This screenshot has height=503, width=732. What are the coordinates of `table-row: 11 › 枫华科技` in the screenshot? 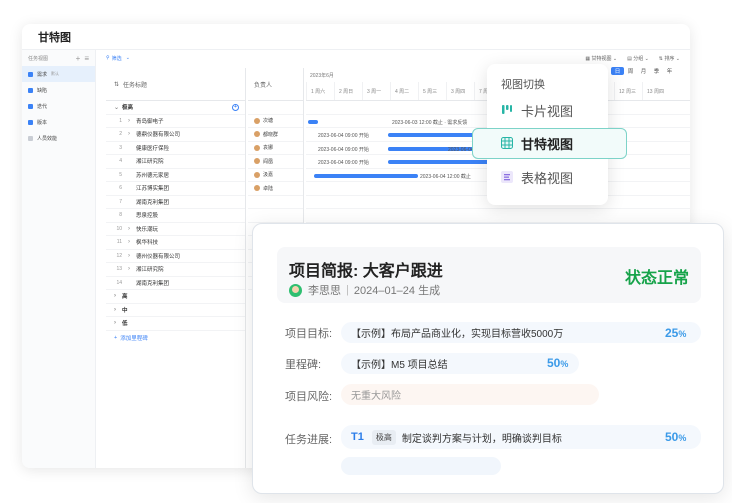 It's located at (175, 243).